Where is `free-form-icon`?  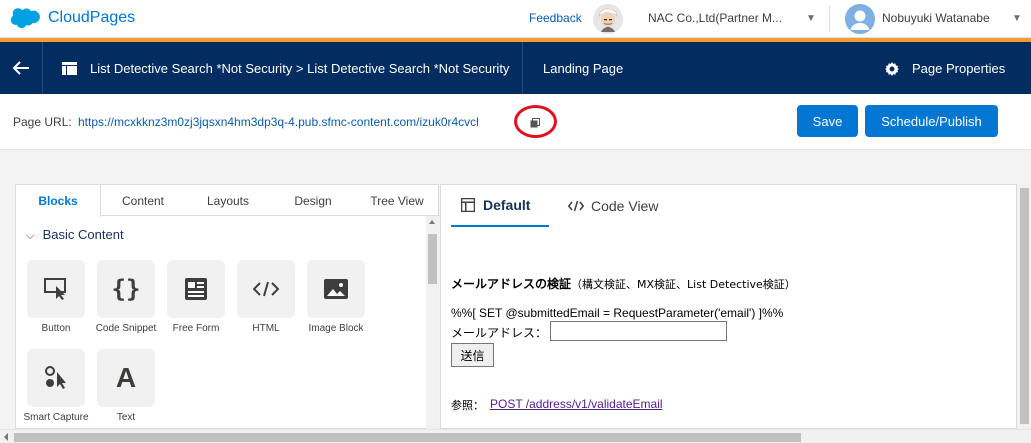
free-form-icon is located at coordinates (196, 289).